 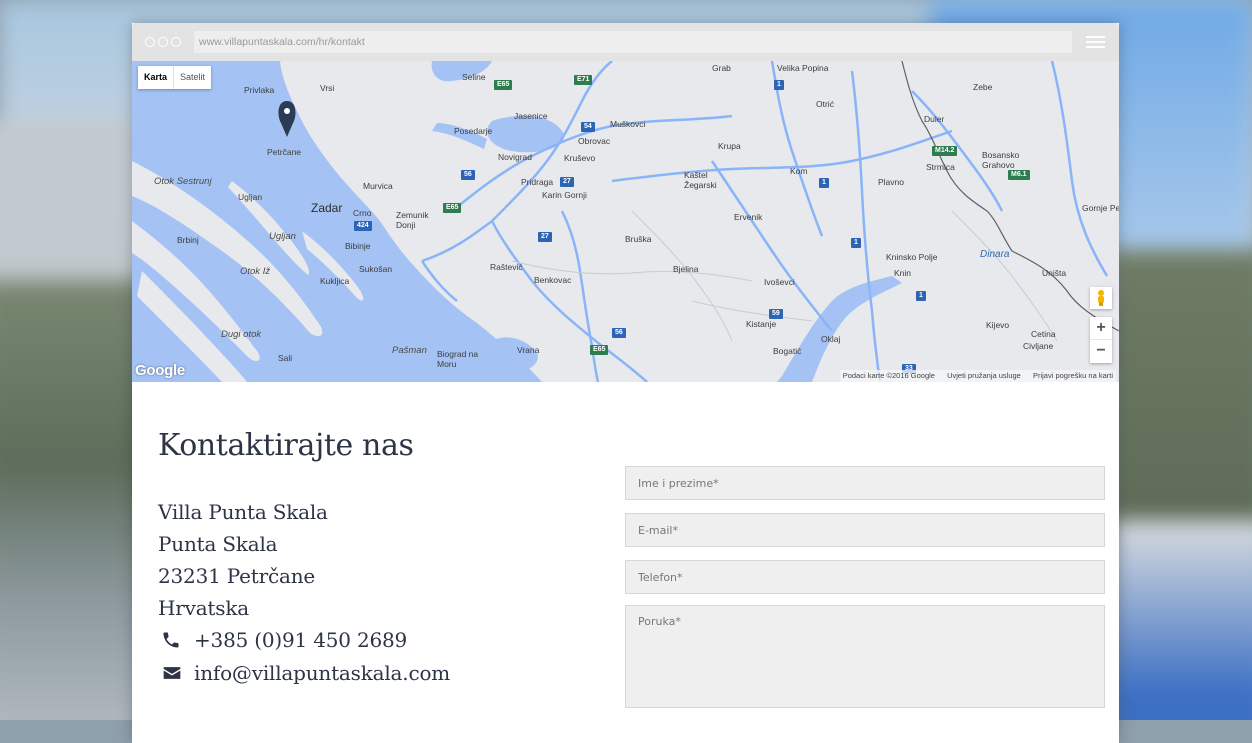 What do you see at coordinates (322, 673) in the screenshot?
I see `email-link: info@villapuntaskala.com` at bounding box center [322, 673].